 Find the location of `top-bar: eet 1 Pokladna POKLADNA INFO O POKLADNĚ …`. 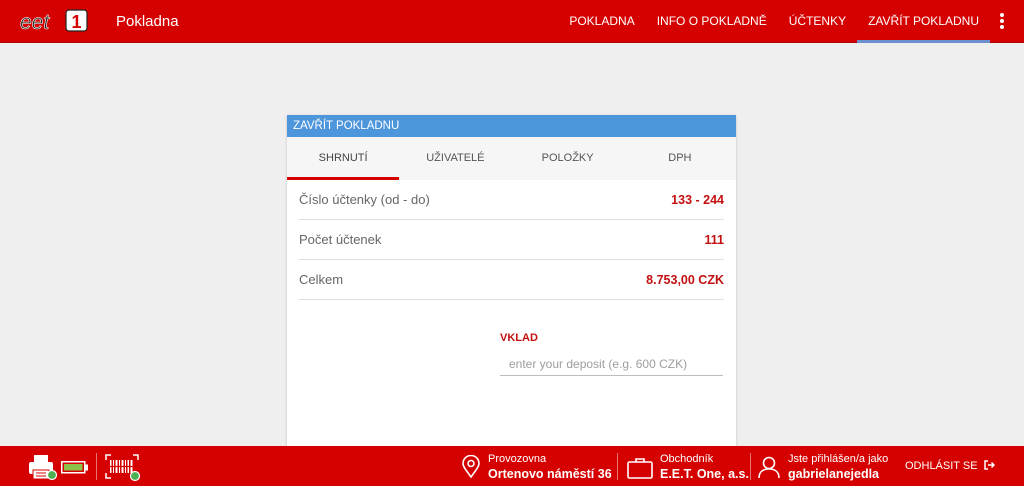

top-bar: eet 1 Pokladna POKLADNA INFO O POKLADNĚ … is located at coordinates (512, 21).